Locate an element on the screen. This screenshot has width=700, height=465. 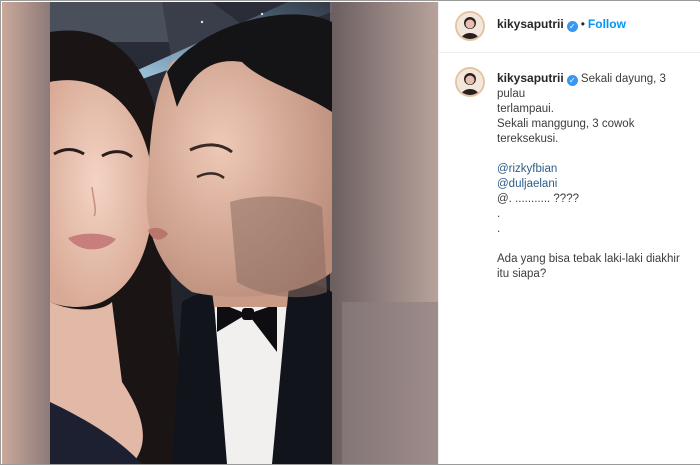
mention-rizkyfbian: @rizkyfbian is located at coordinates (593, 169).